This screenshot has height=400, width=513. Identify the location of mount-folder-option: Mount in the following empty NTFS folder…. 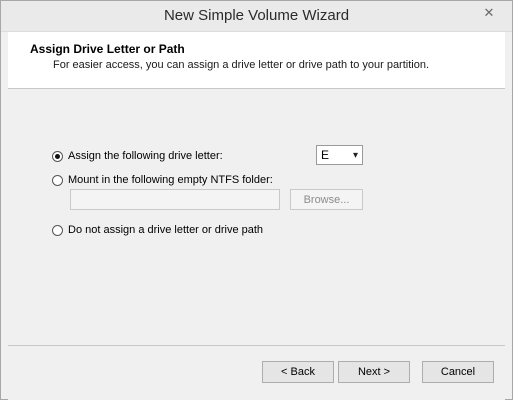
(162, 180).